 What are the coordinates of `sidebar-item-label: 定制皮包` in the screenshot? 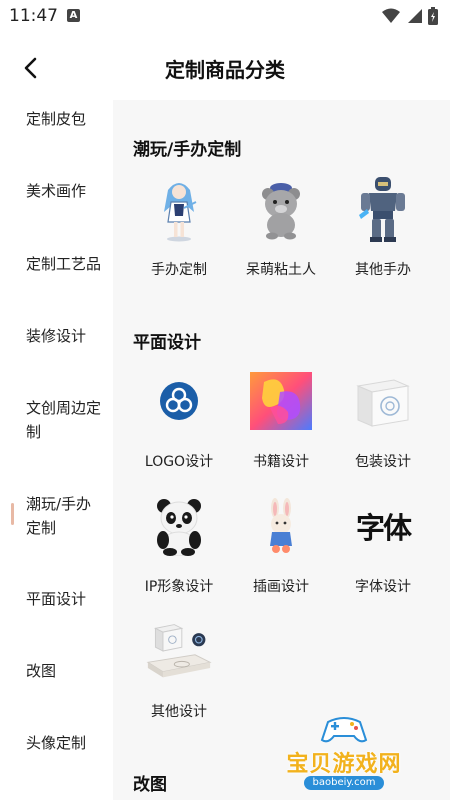 It's located at (56, 119).